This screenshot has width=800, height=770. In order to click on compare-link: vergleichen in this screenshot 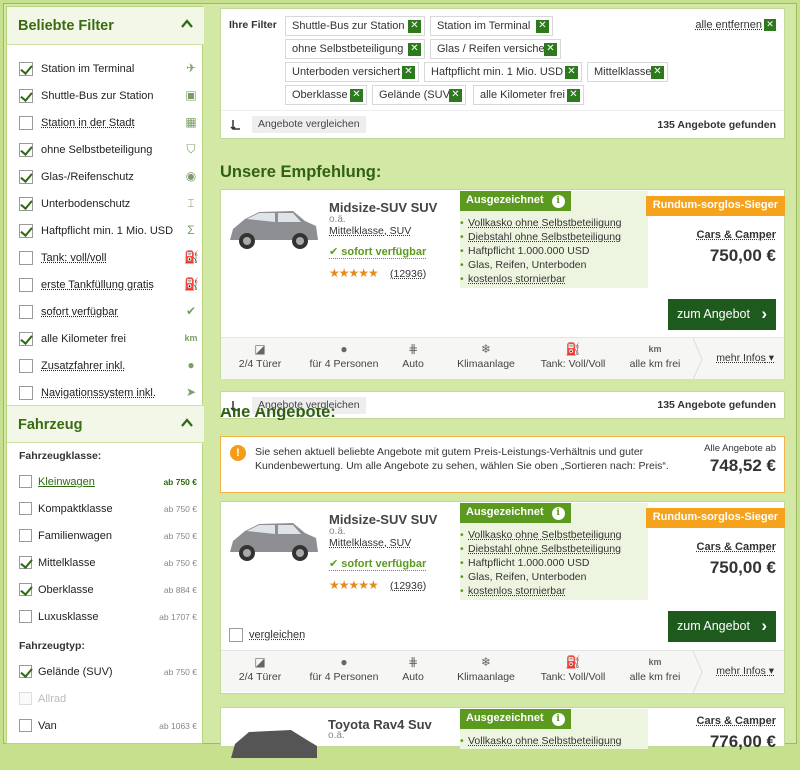, I will do `click(277, 635)`.